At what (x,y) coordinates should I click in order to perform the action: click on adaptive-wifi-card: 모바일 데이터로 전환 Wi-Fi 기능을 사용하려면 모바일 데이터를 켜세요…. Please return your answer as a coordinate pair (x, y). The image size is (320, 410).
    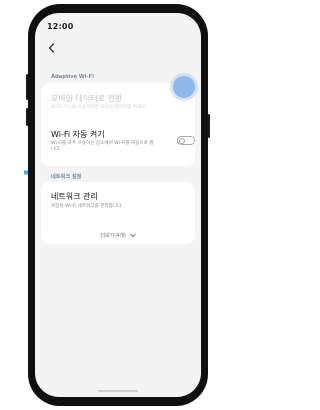
    Looking at the image, I should click on (118, 124).